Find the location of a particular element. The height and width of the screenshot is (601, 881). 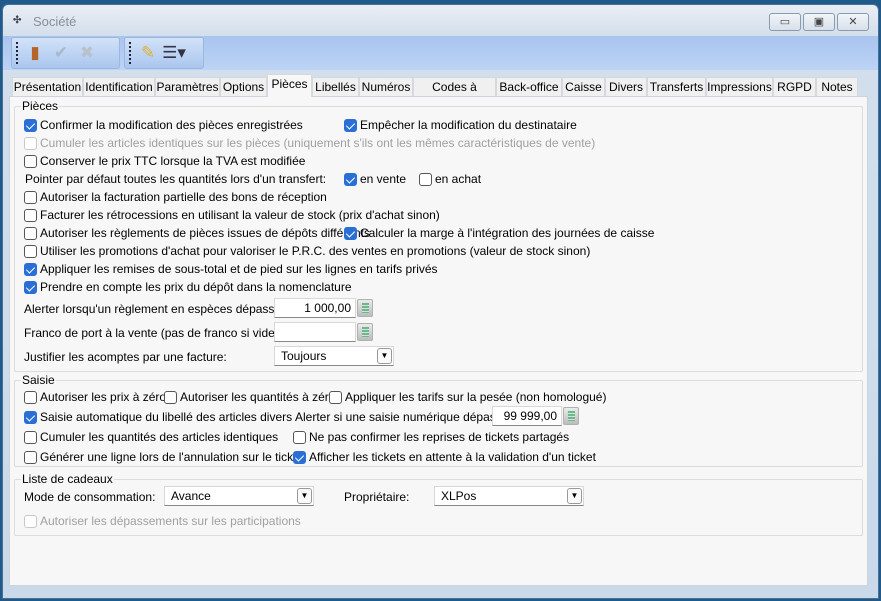

allow-zero-quantity-checkbox: Autoriser les quantités à zéro is located at coordinates (249, 397).